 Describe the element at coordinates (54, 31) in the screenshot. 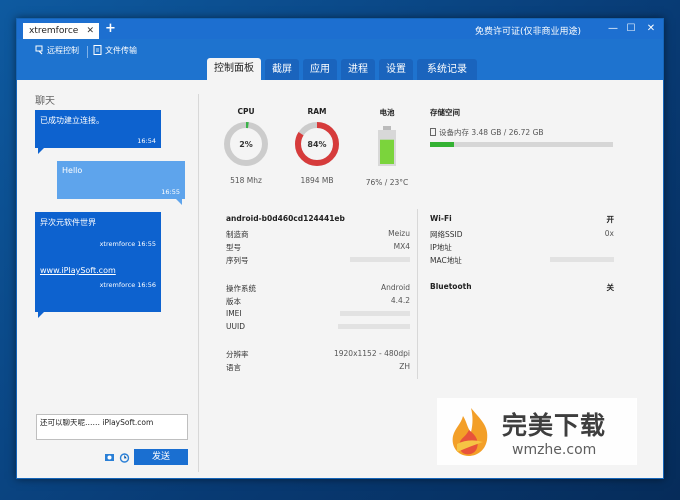

I see `device-tab-label: xtremforce` at that location.